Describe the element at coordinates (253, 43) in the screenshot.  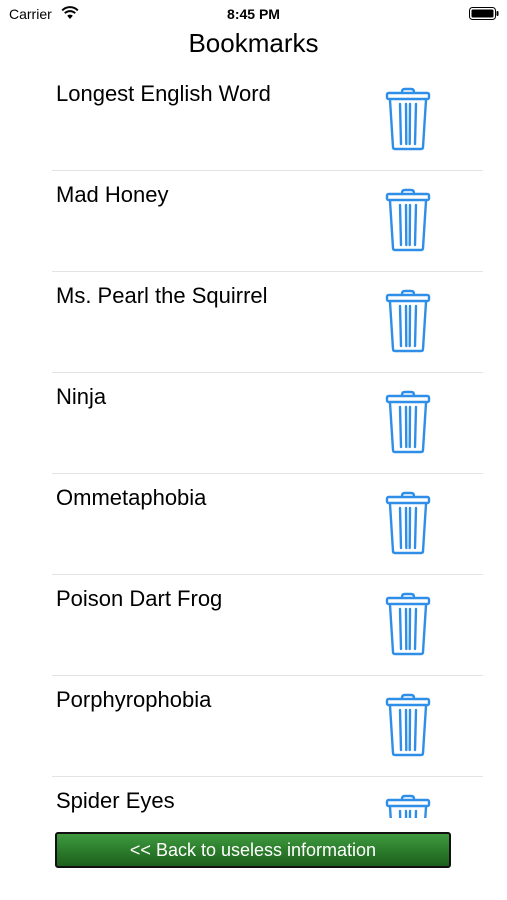
I see `page-title: Bookmarks` at that location.